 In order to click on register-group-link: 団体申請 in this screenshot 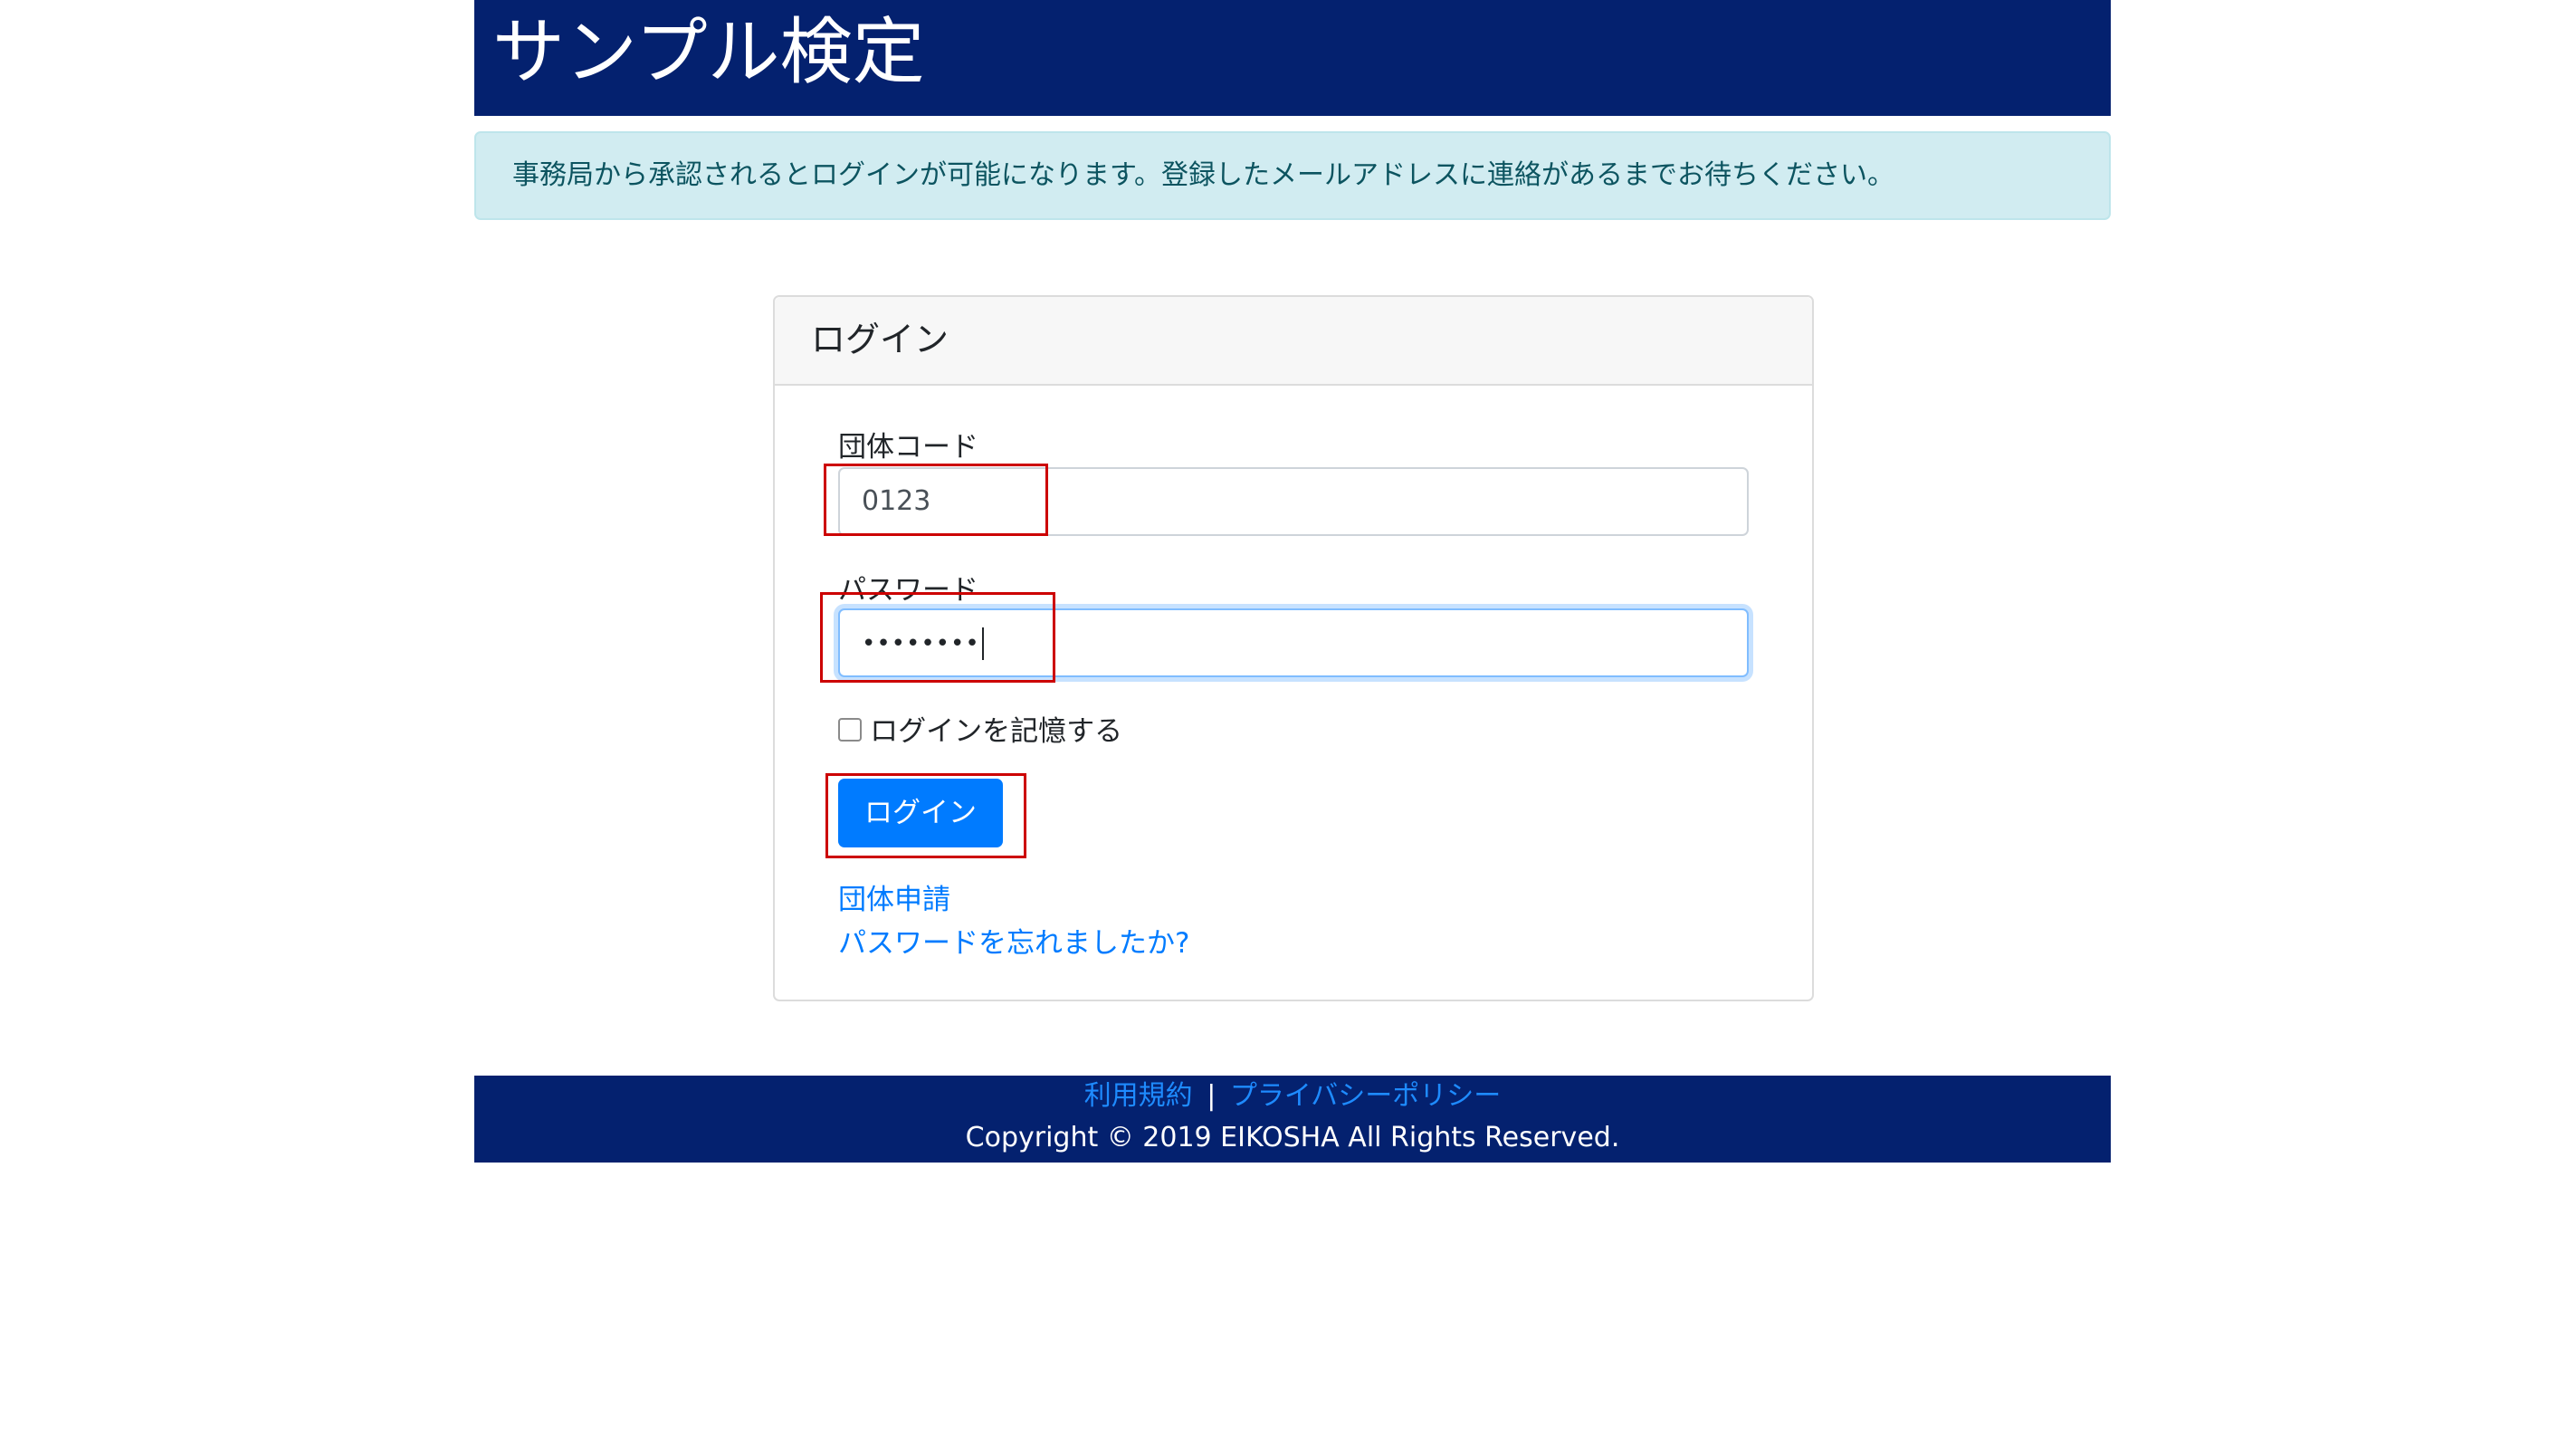, I will do `click(894, 900)`.